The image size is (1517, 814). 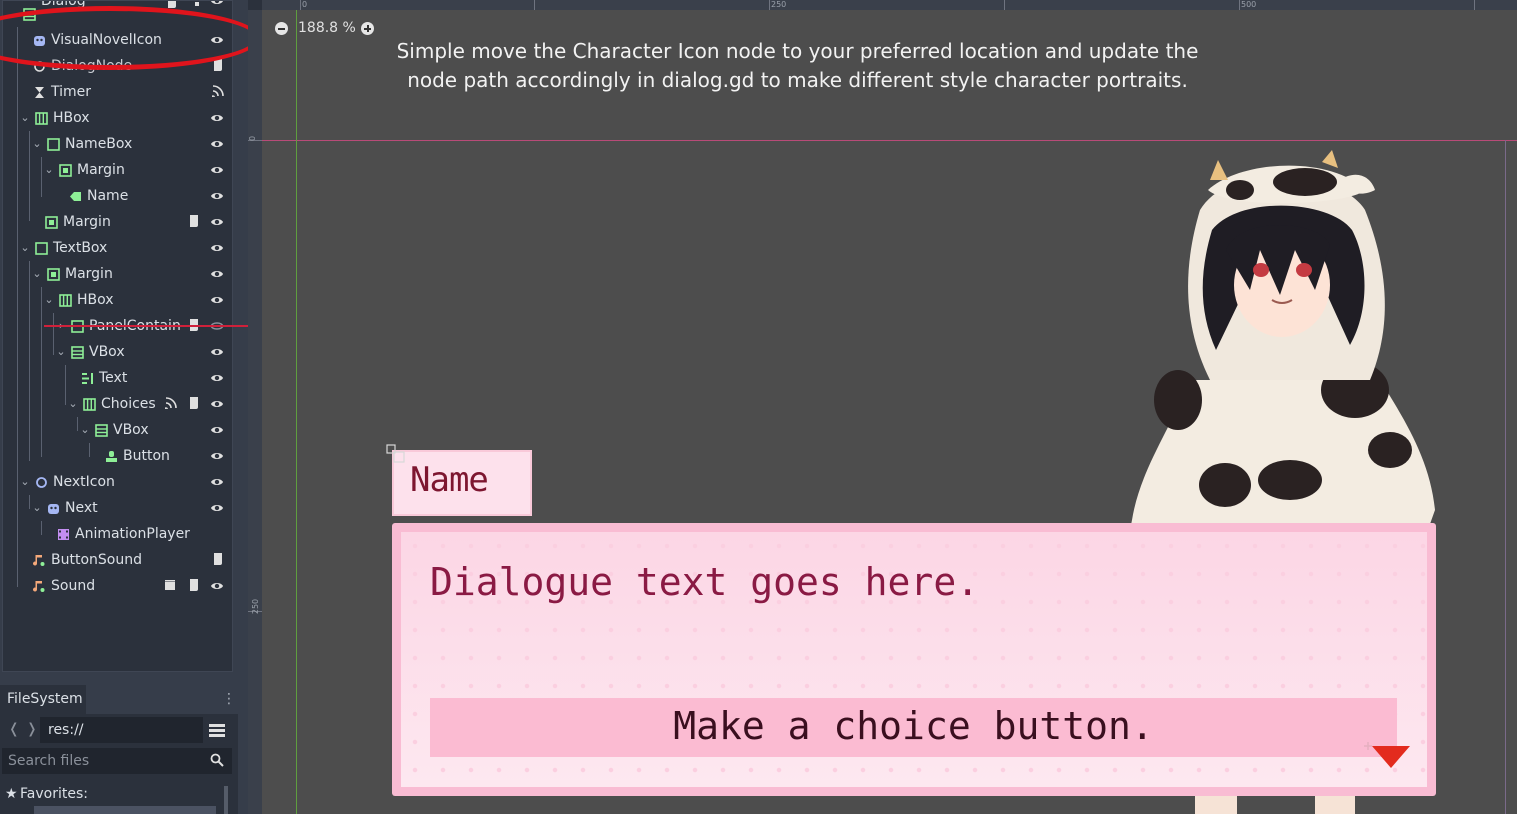 What do you see at coordinates (84, 482) in the screenshot?
I see `tree-item-label: NextIcon` at bounding box center [84, 482].